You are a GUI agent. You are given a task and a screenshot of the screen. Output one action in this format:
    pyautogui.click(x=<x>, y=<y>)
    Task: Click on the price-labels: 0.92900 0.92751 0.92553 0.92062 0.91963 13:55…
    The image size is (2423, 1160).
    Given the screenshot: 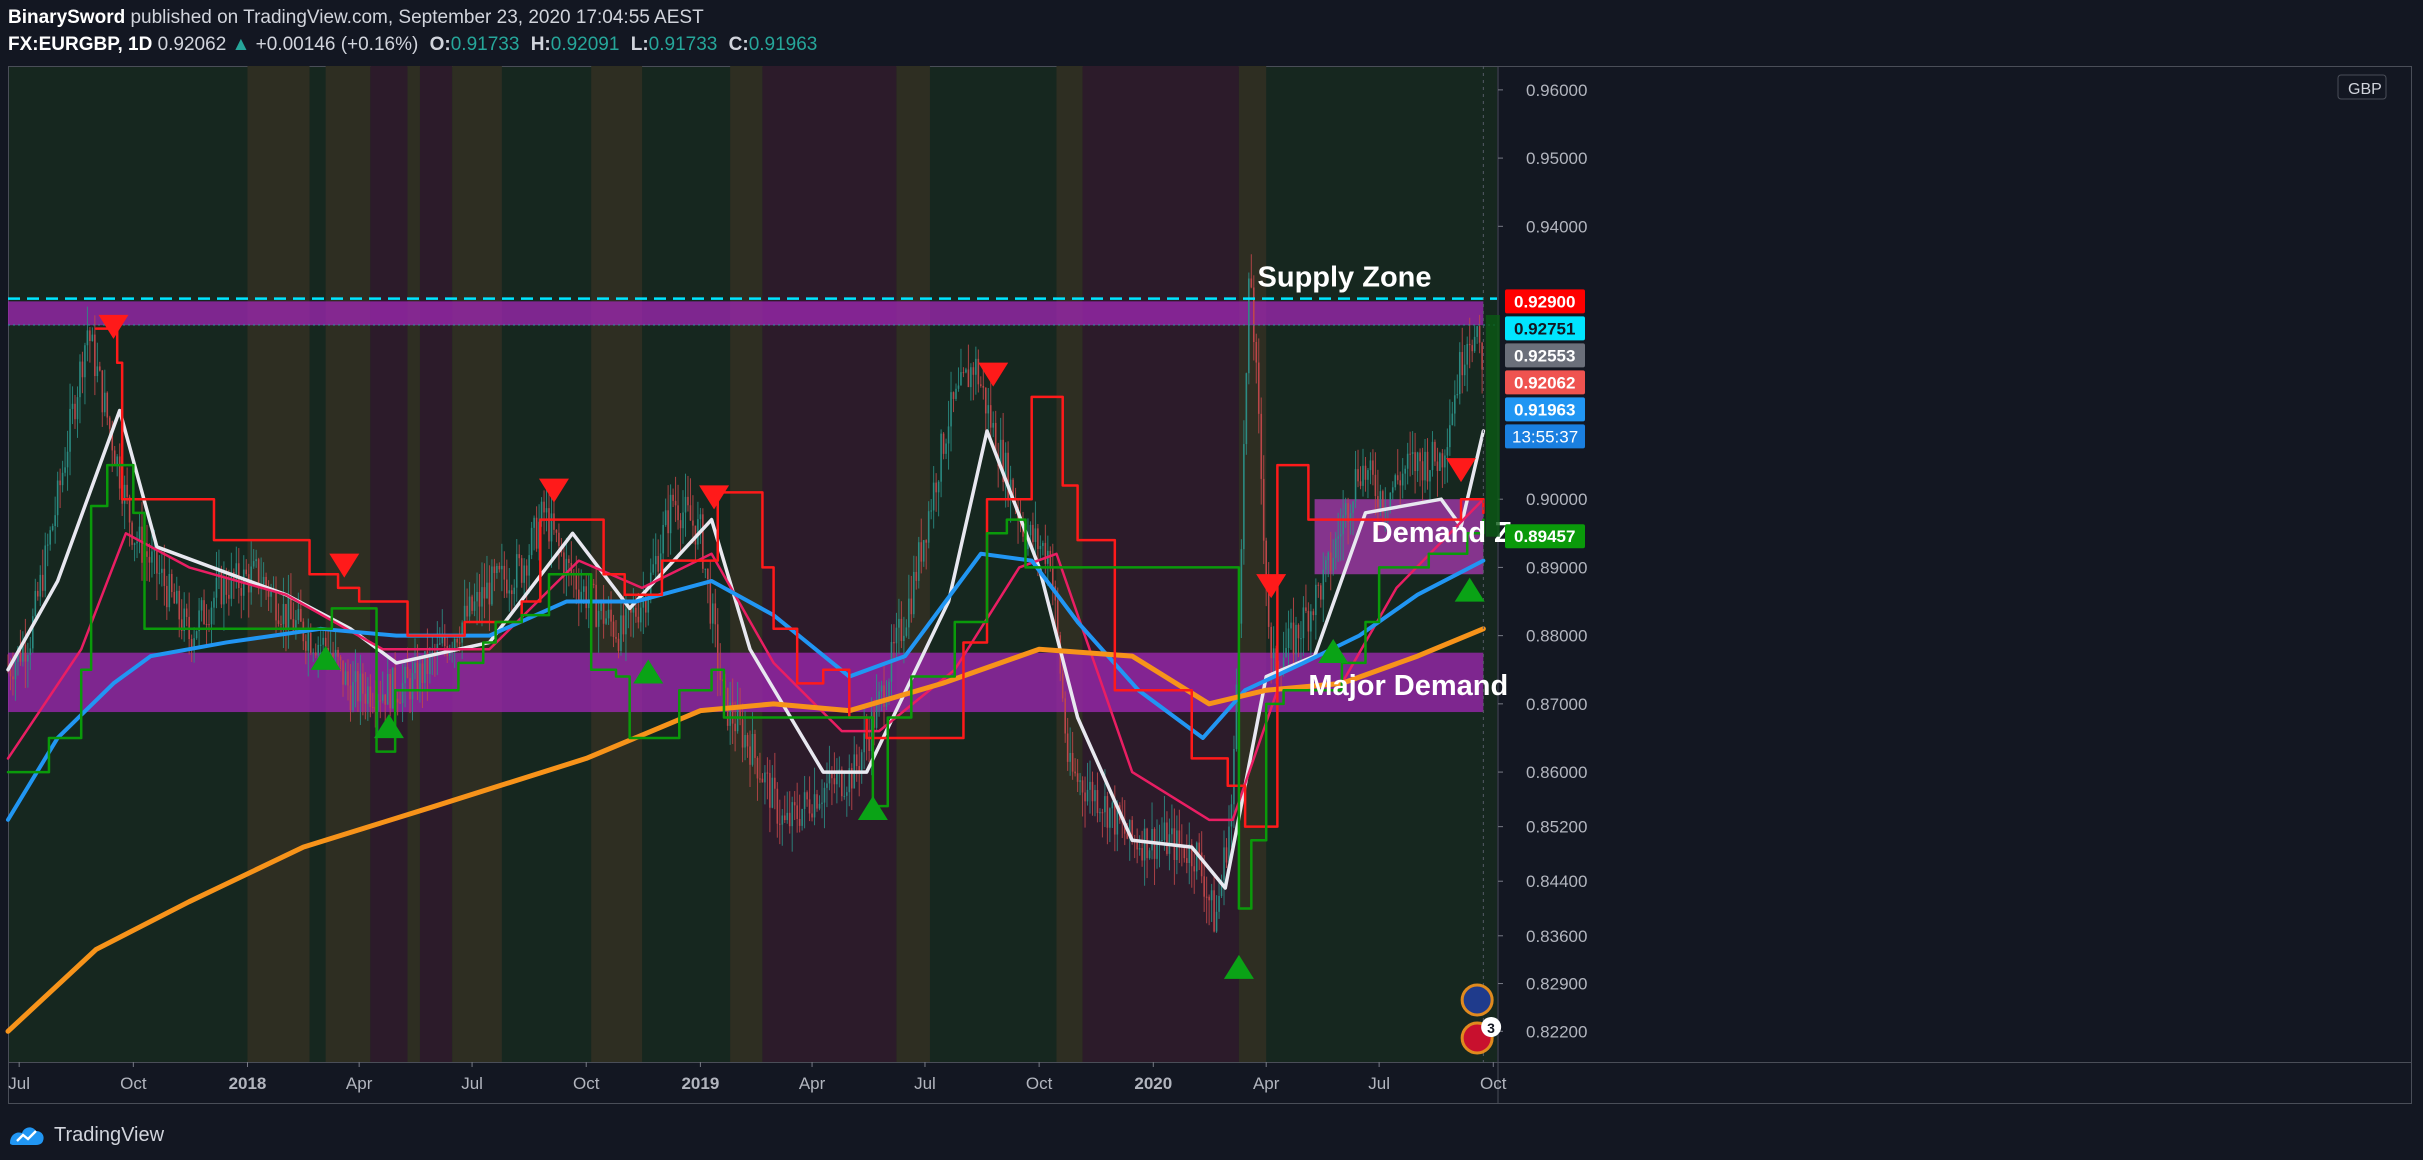 What is the action you would take?
    pyautogui.click(x=1545, y=419)
    